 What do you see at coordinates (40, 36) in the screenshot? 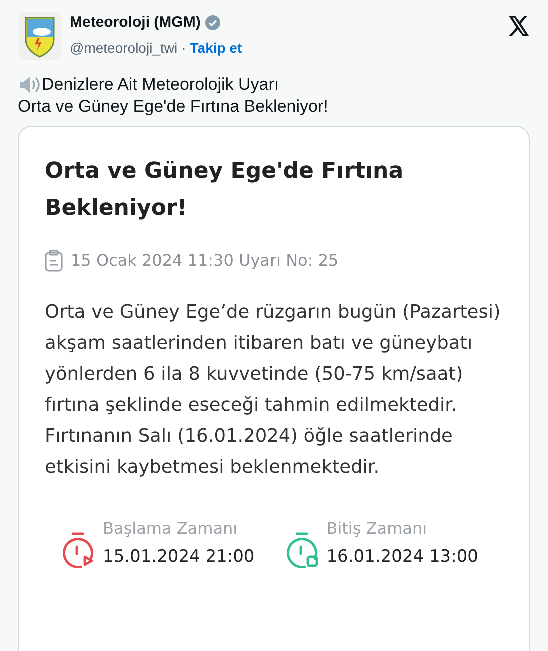
I see `logo-icon` at bounding box center [40, 36].